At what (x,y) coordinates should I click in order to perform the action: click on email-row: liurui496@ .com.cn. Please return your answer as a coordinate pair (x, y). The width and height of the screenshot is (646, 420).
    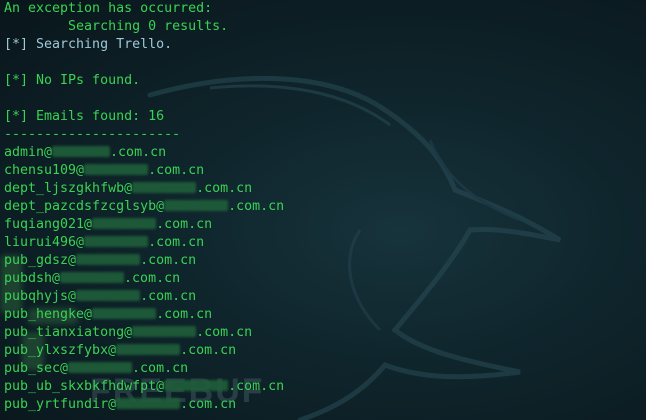
    Looking at the image, I should click on (144, 243).